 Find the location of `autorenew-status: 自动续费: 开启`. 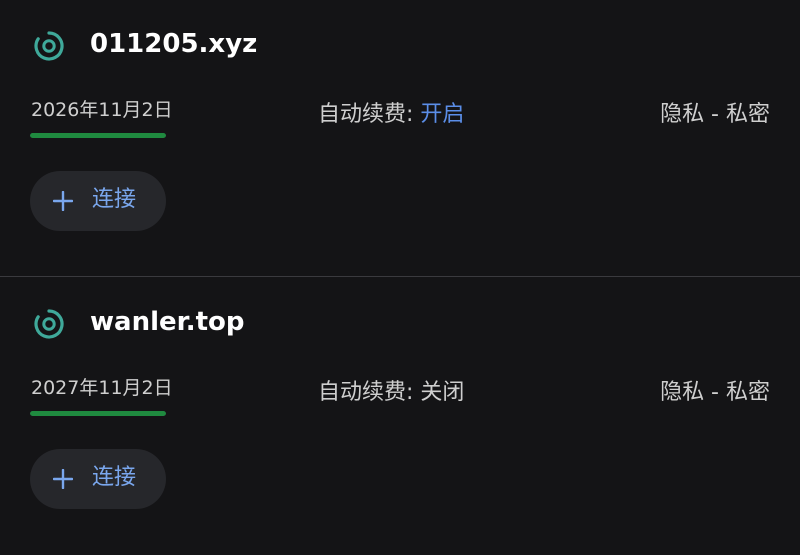

autorenew-status: 自动续费: 开启 is located at coordinates (391, 115).